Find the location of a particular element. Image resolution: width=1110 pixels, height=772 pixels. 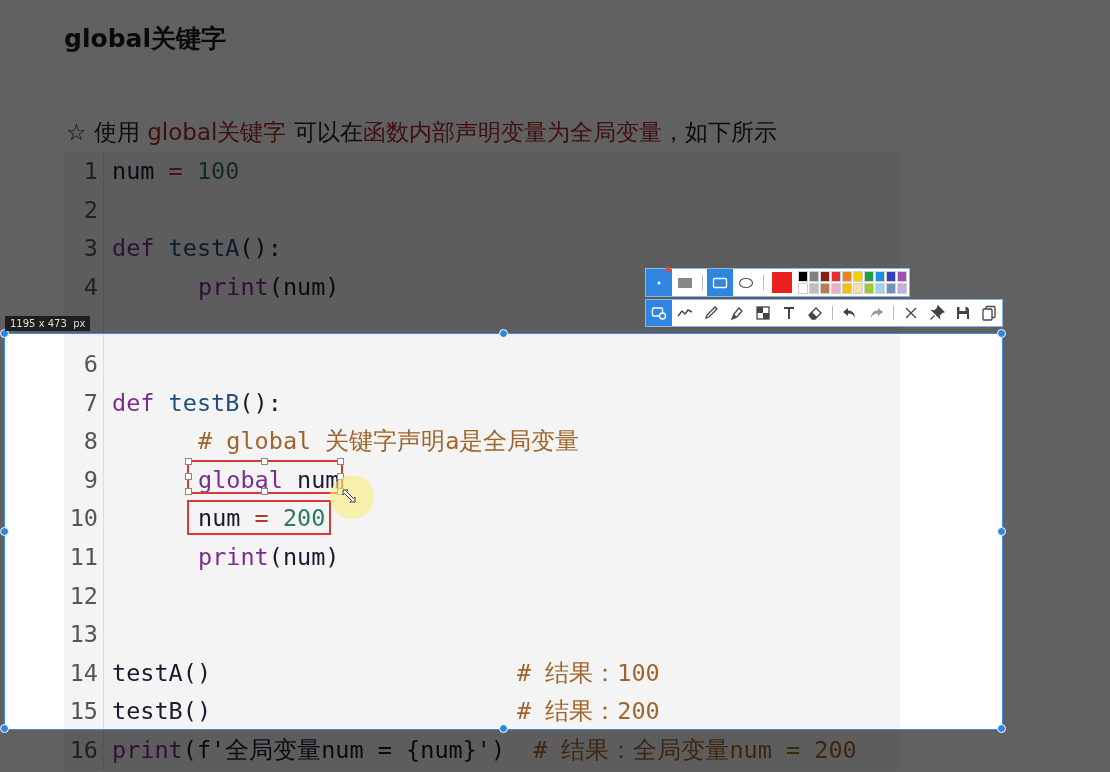

code-line: testA() is located at coordinates (162, 672).